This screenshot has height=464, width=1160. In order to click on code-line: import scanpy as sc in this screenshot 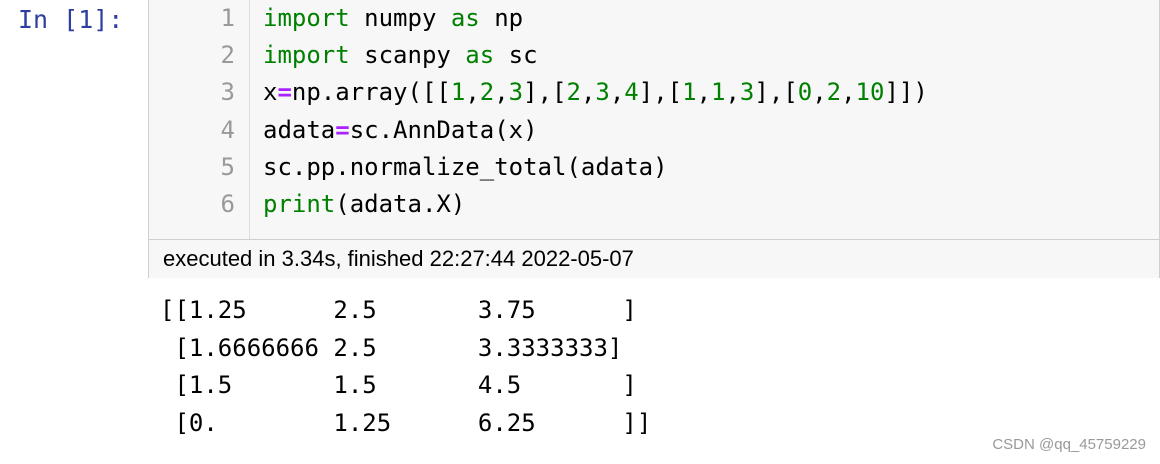, I will do `click(400, 55)`.